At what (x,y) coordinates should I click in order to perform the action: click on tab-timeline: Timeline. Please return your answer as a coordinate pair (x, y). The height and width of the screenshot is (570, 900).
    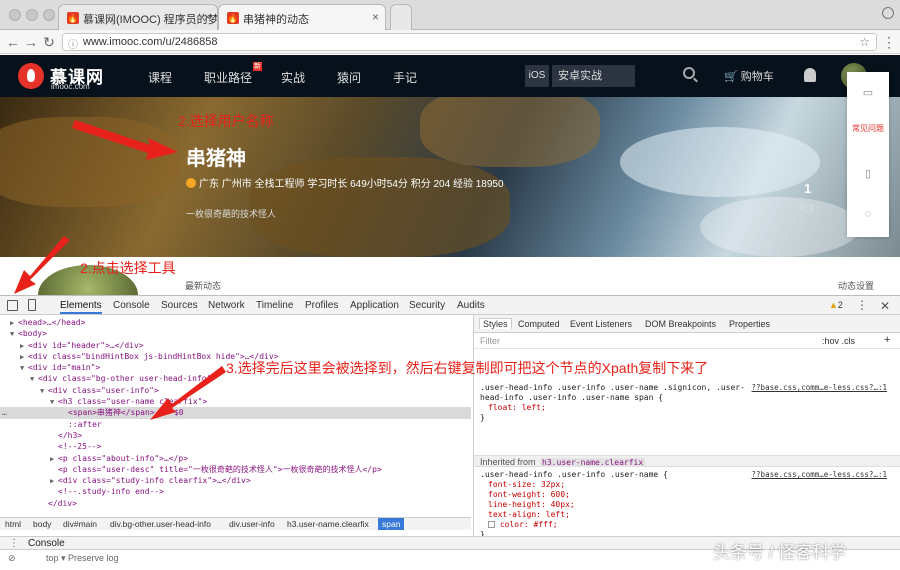
    Looking at the image, I should click on (274, 305).